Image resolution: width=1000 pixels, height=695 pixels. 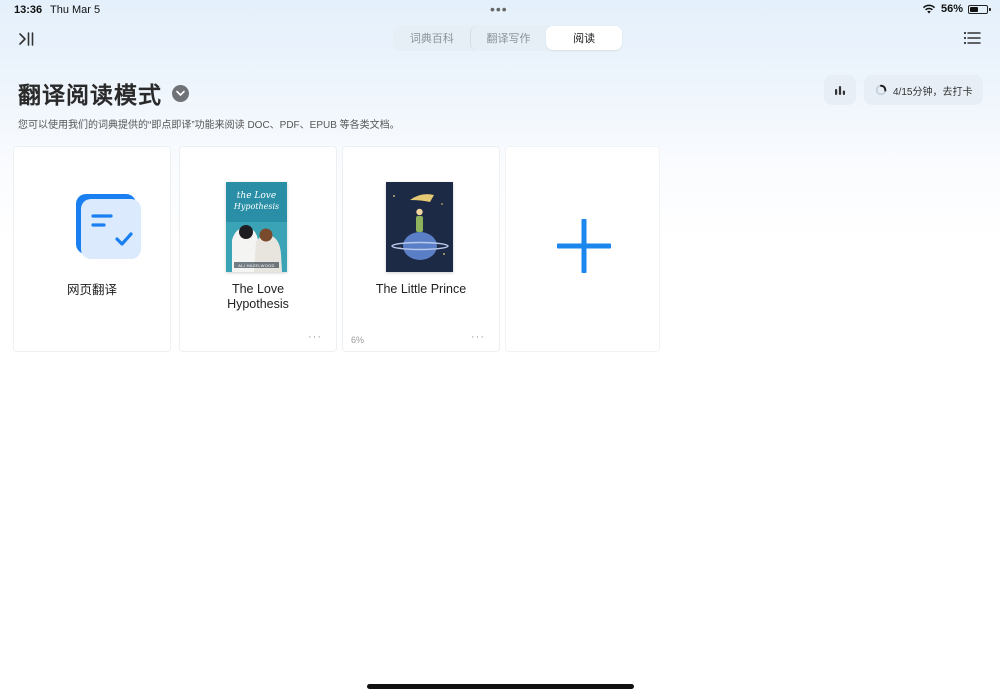 I want to click on card-label: 网页翻译, so click(x=91, y=290).